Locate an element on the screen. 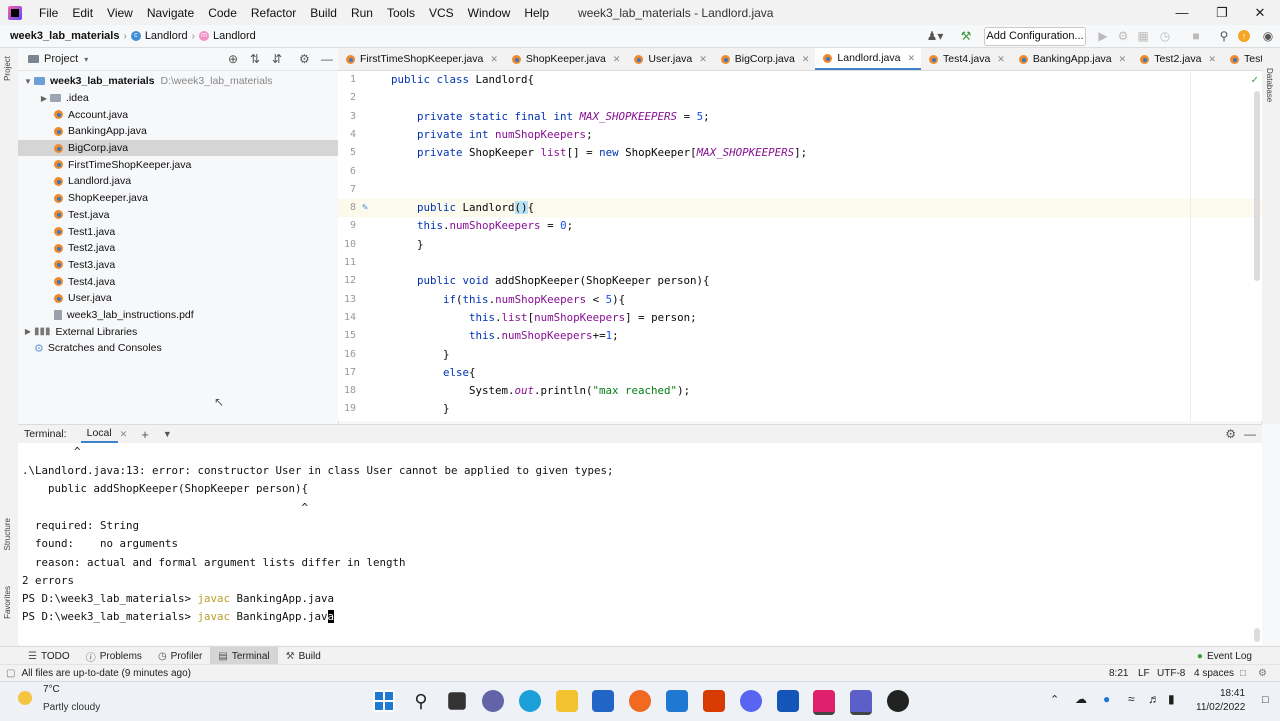  chevron-up-icon: ⌃ is located at coordinates (1054, 699).